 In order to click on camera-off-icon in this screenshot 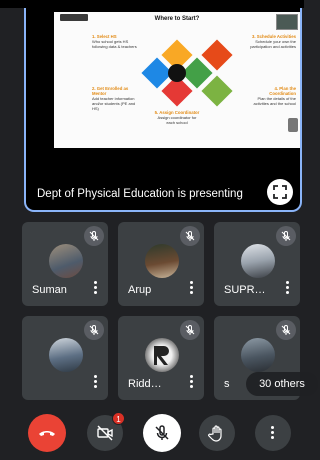, I will do `click(105, 433)`.